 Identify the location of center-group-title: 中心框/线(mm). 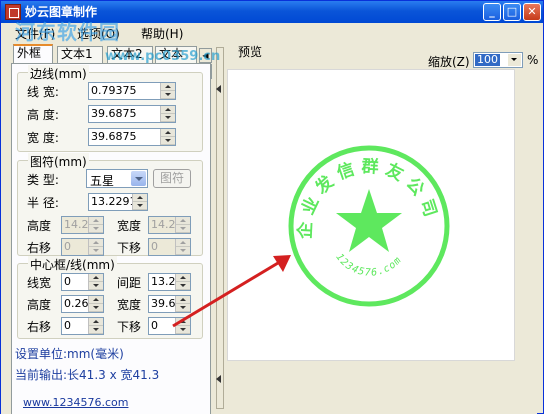
(72, 264).